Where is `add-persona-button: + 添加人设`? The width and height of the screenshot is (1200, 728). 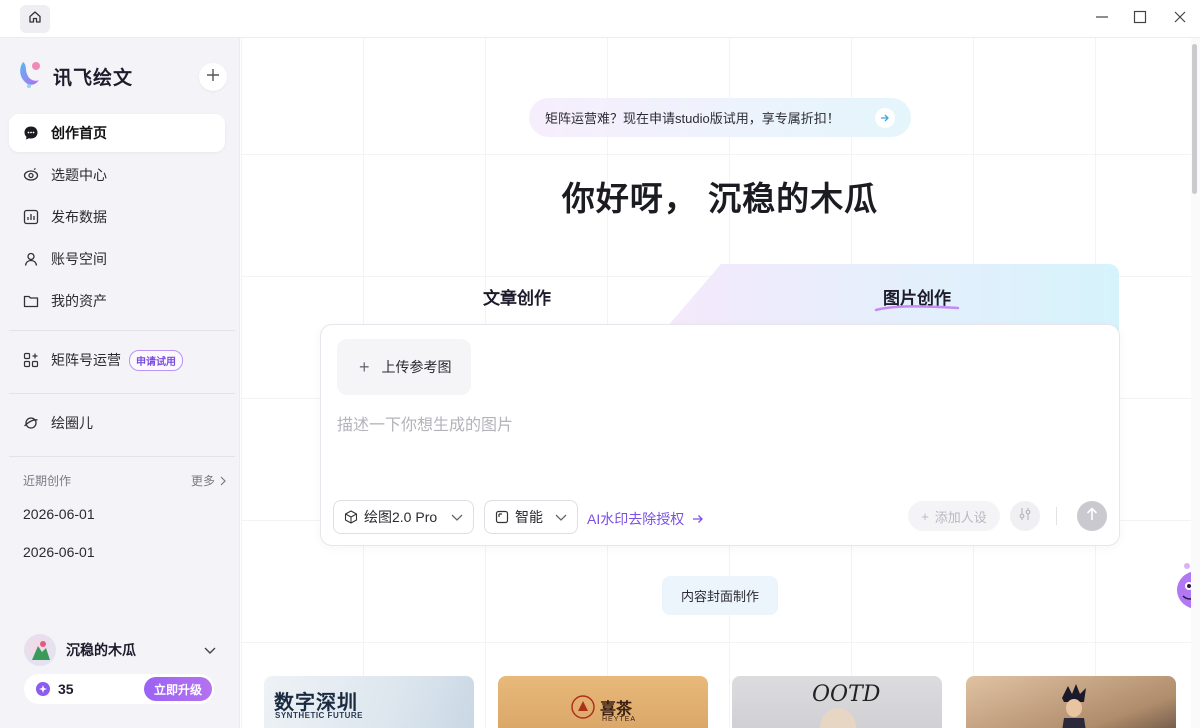 add-persona-button: + 添加人设 is located at coordinates (954, 516).